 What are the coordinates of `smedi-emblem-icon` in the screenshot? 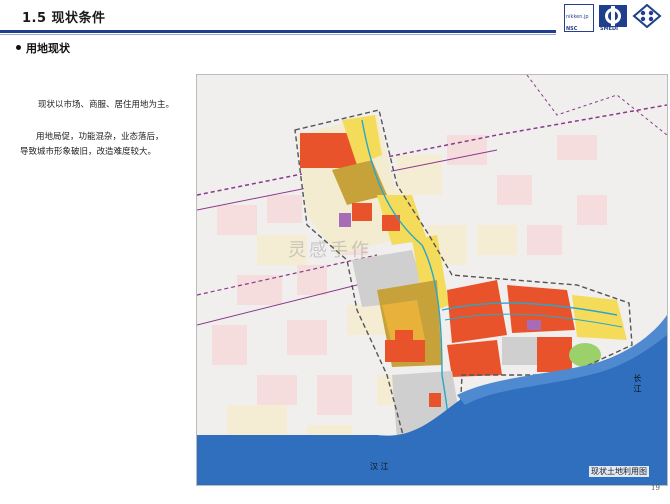 It's located at (613, 16).